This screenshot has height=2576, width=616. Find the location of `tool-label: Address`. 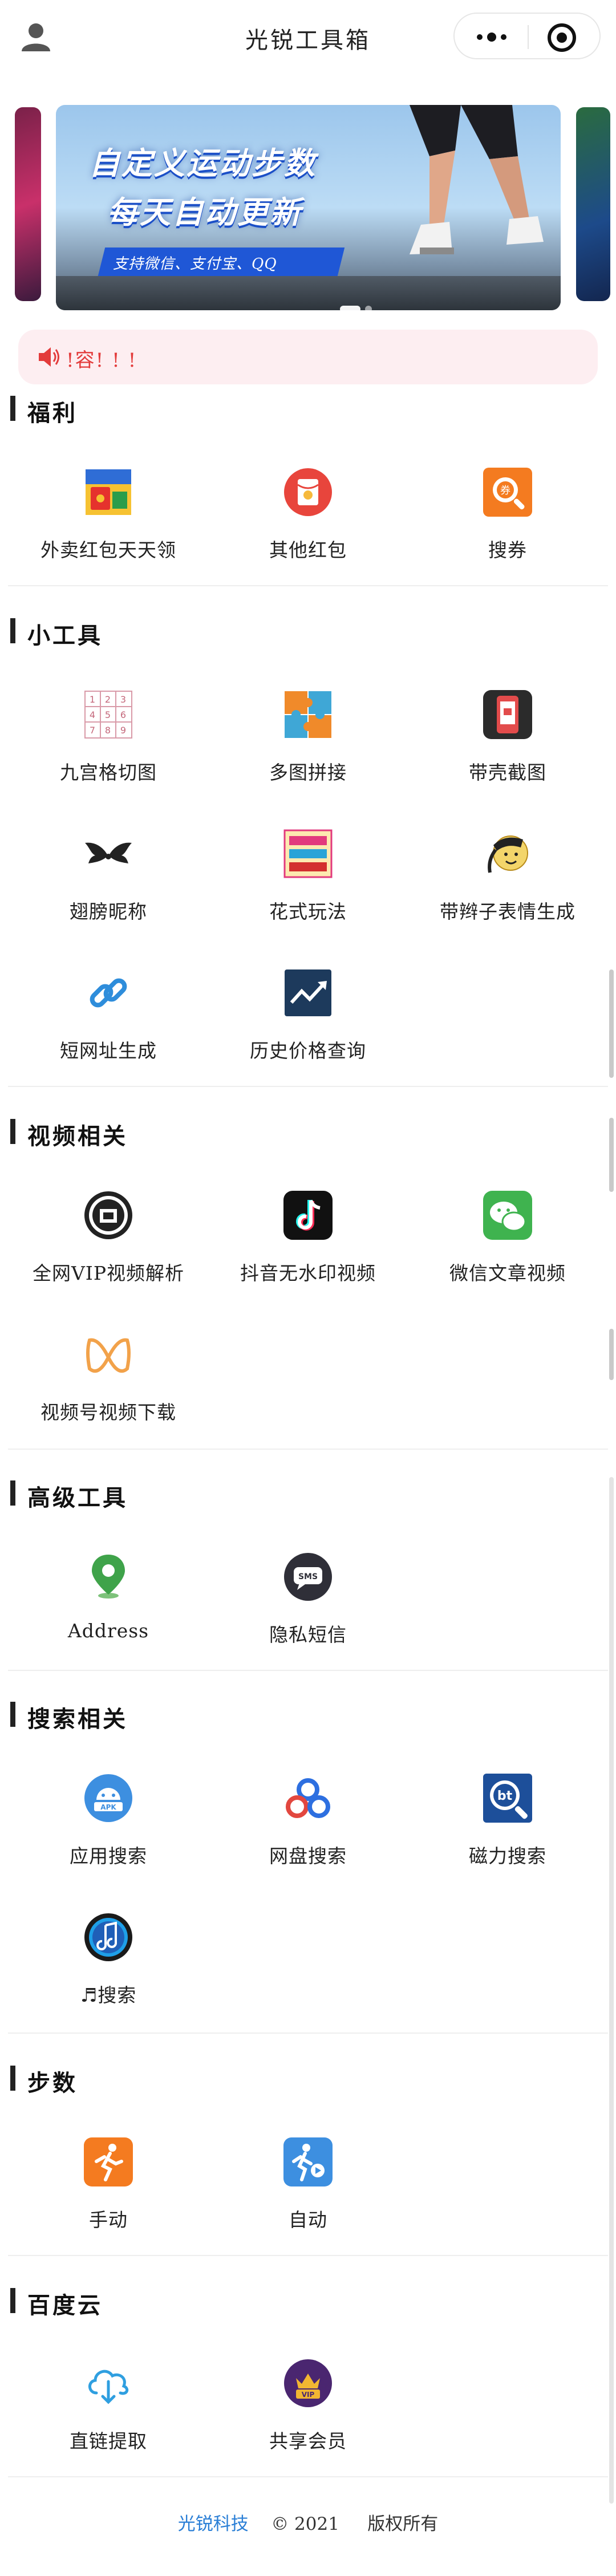

tool-label: Address is located at coordinates (108, 1631).